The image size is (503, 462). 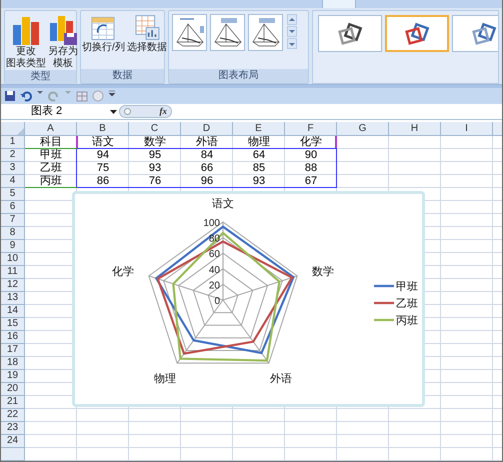 I want to click on undo-icon, so click(x=26, y=96).